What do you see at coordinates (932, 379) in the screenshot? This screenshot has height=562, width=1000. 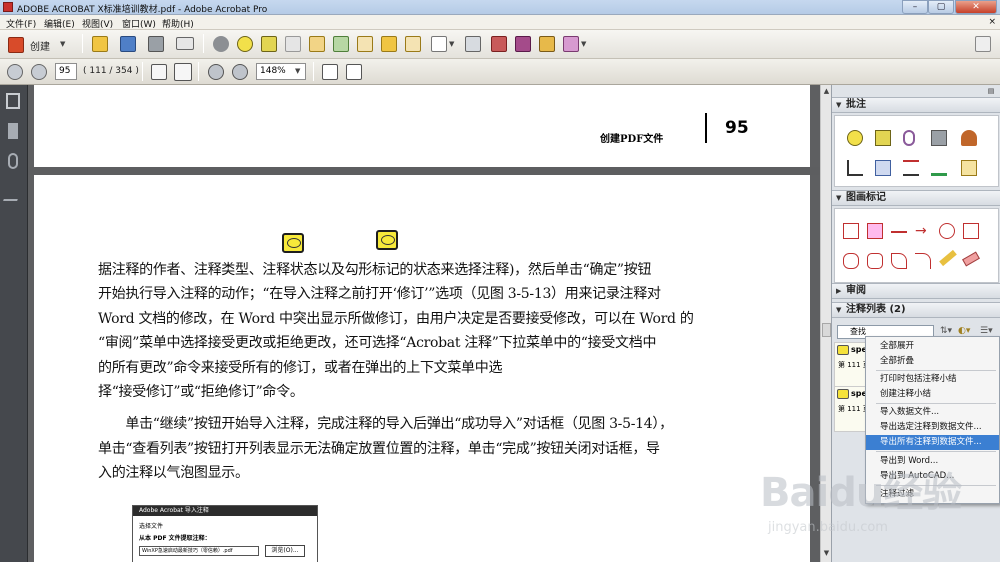 I see `menu-item-print-with-summary: 打印时包括注释小结` at bounding box center [932, 379].